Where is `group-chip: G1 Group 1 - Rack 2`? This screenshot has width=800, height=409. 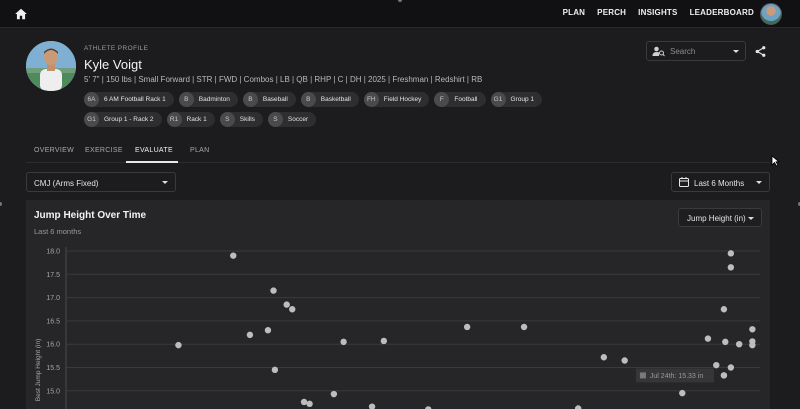
group-chip: G1 Group 1 - Rack 2 is located at coordinates (123, 119).